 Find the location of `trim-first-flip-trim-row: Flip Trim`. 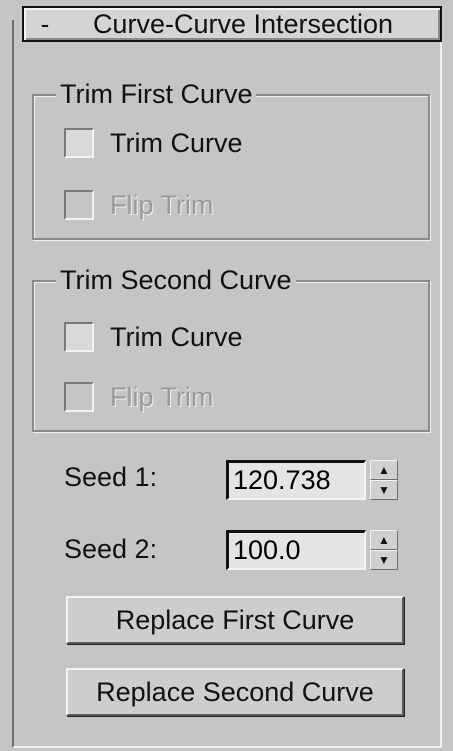

trim-first-flip-trim-row: Flip Trim is located at coordinates (139, 205).